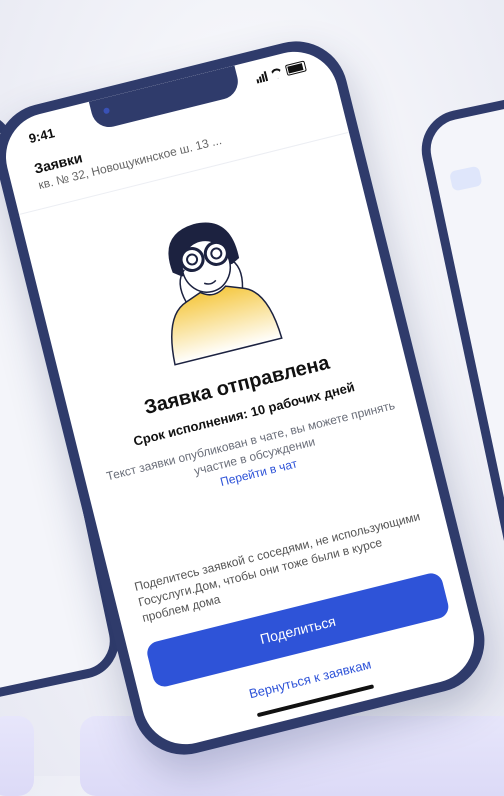  What do you see at coordinates (295, 68) in the screenshot?
I see `battery-icon` at bounding box center [295, 68].